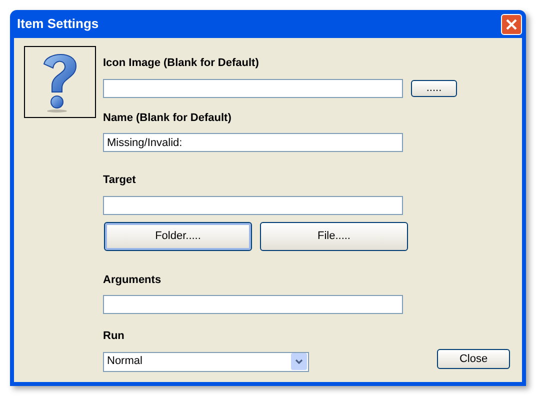 This screenshot has width=541, height=401. Describe the element at coordinates (58, 24) in the screenshot. I see `window-title: Item Settings` at that location.